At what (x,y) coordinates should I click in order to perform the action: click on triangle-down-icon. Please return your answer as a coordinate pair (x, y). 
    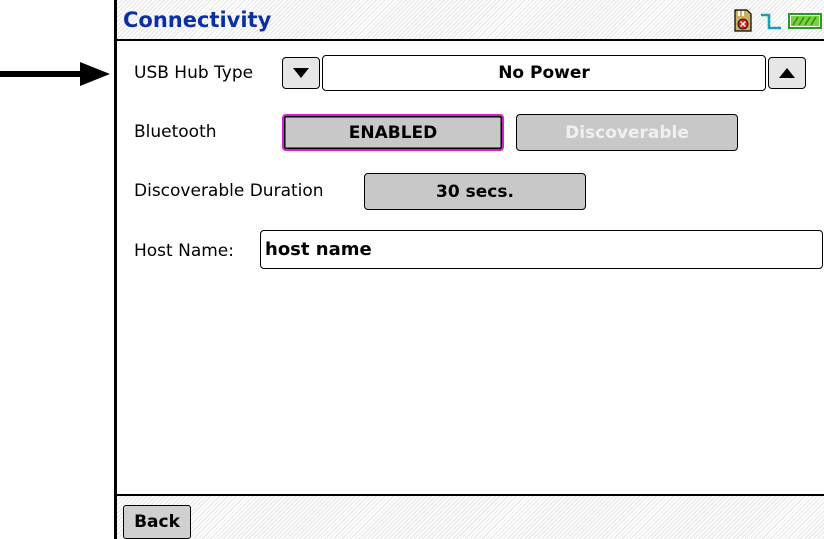
    Looking at the image, I should click on (301, 73).